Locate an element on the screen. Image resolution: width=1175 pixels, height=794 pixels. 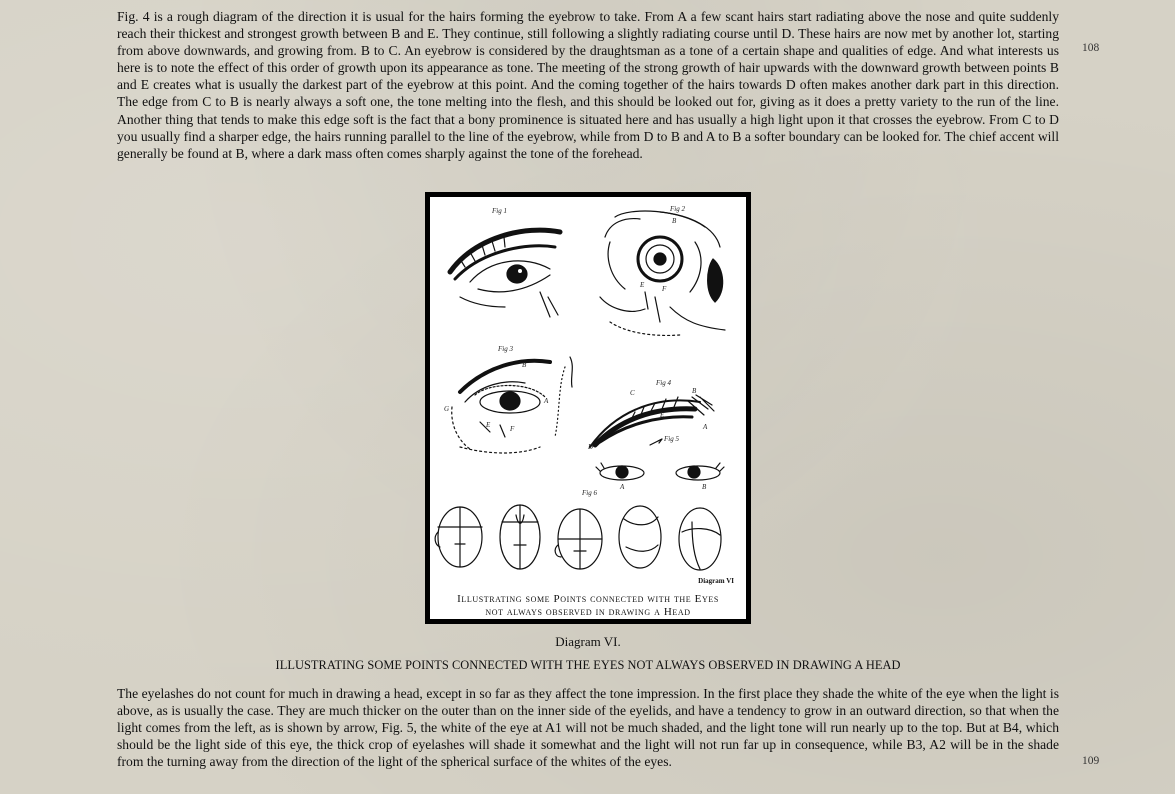
fig5-eyes-drawing is located at coordinates (660, 459).